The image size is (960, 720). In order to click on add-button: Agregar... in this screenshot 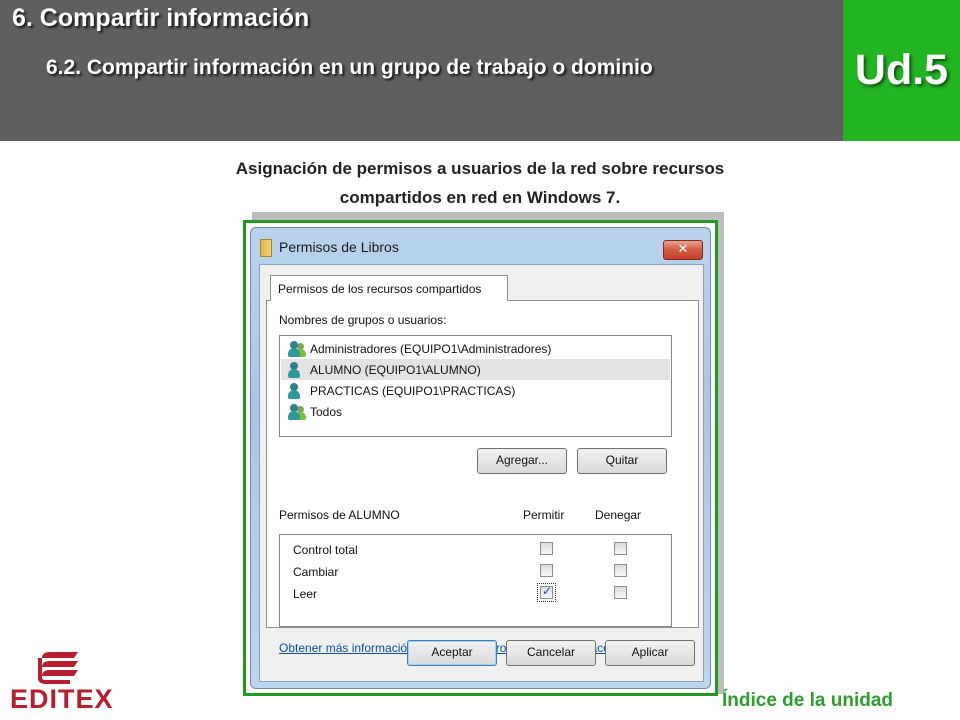, I will do `click(522, 461)`.